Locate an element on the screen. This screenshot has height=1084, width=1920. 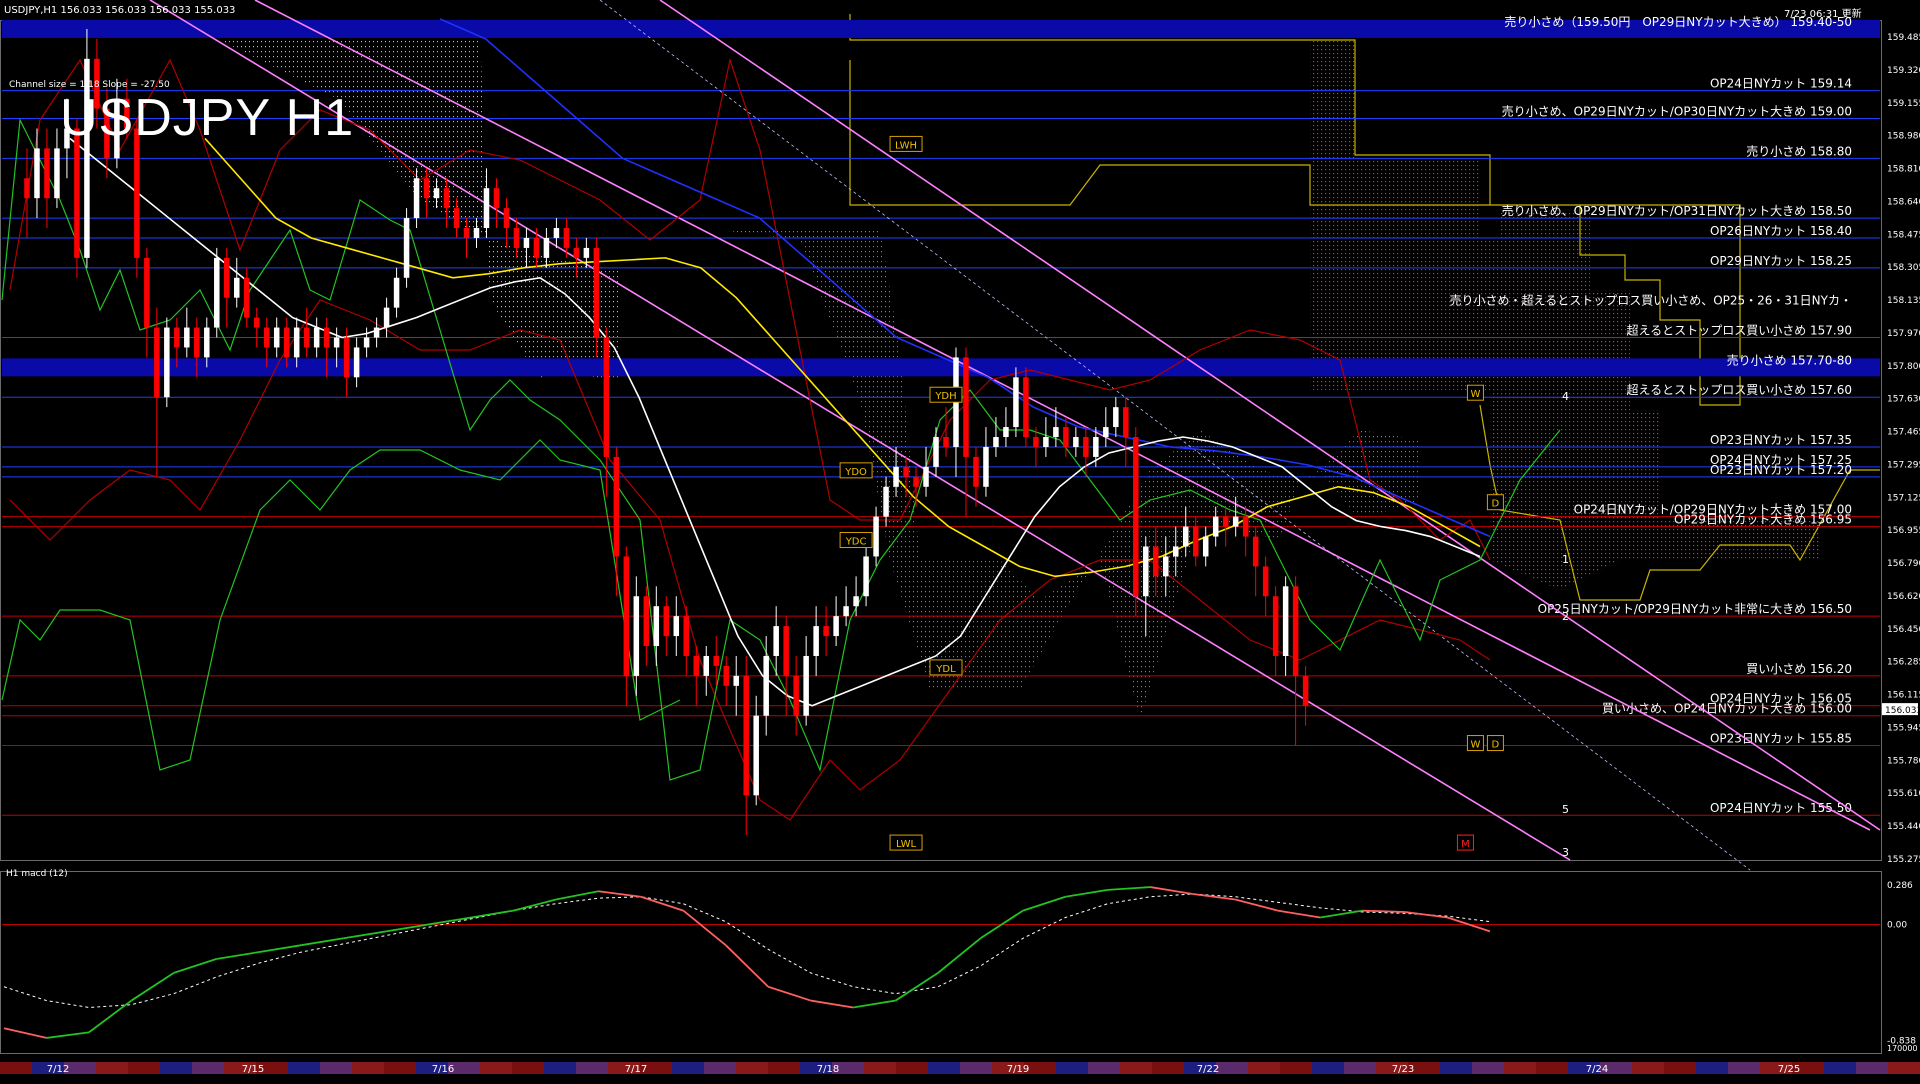
price-band is located at coordinates (941, 367).